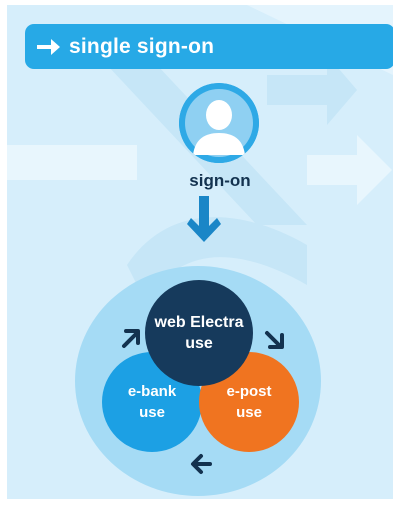 This screenshot has width=400, height=514. Describe the element at coordinates (142, 46) in the screenshot. I see `header-title: single sign-on` at that location.